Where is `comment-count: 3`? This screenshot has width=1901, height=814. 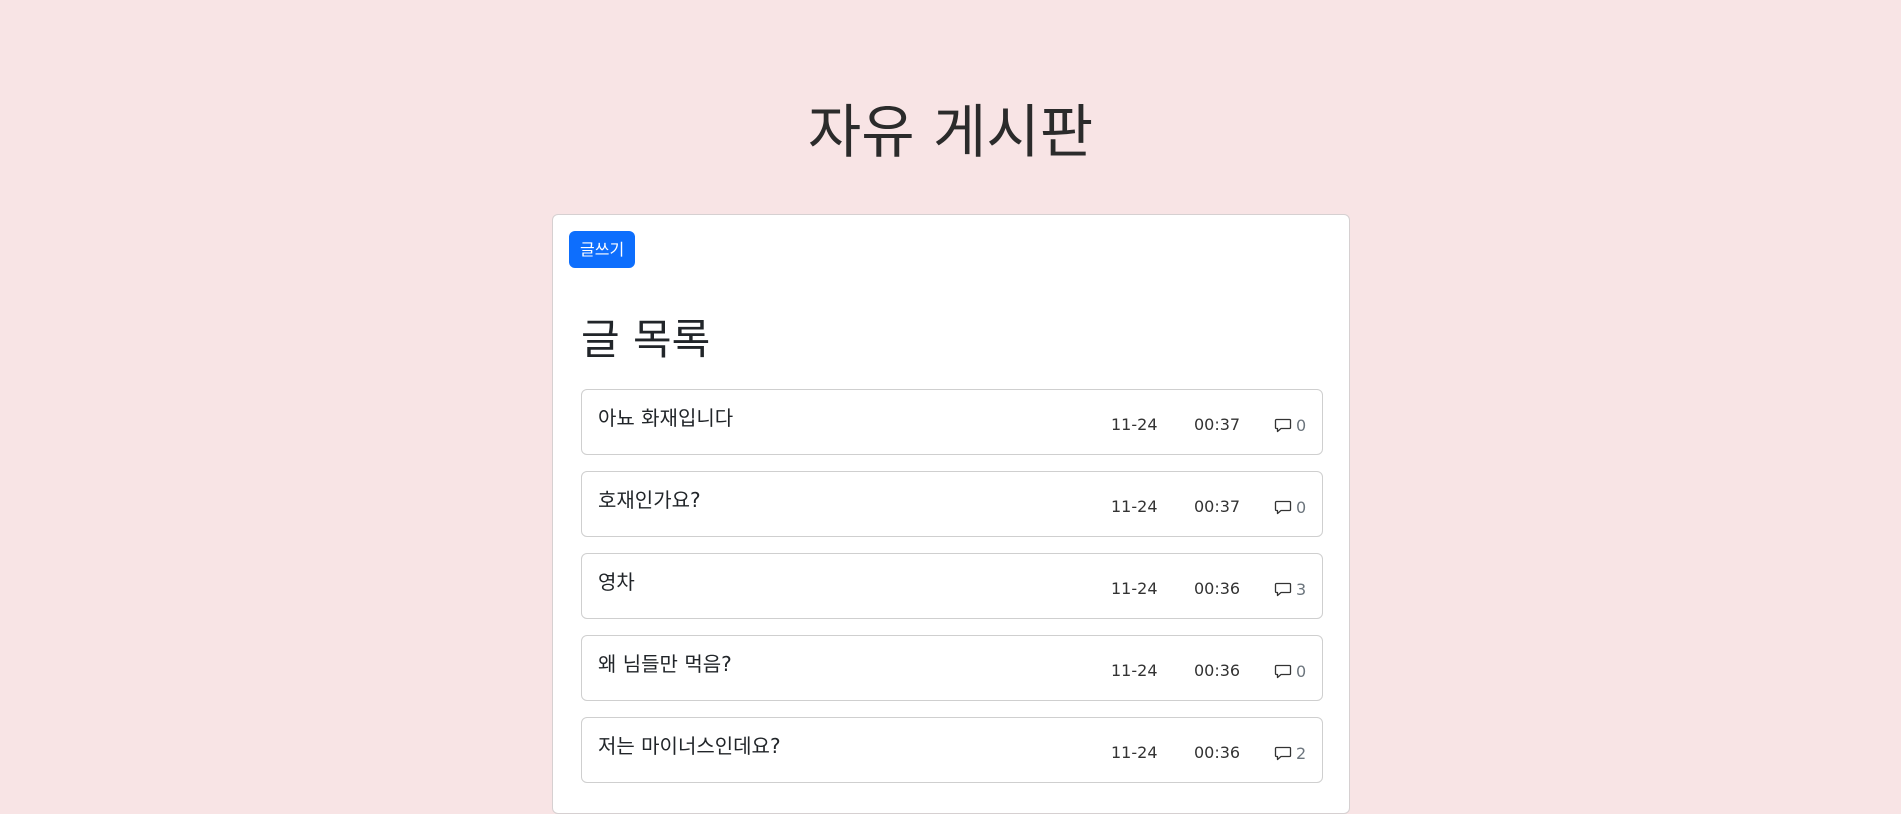
comment-count: 3 is located at coordinates (1290, 589).